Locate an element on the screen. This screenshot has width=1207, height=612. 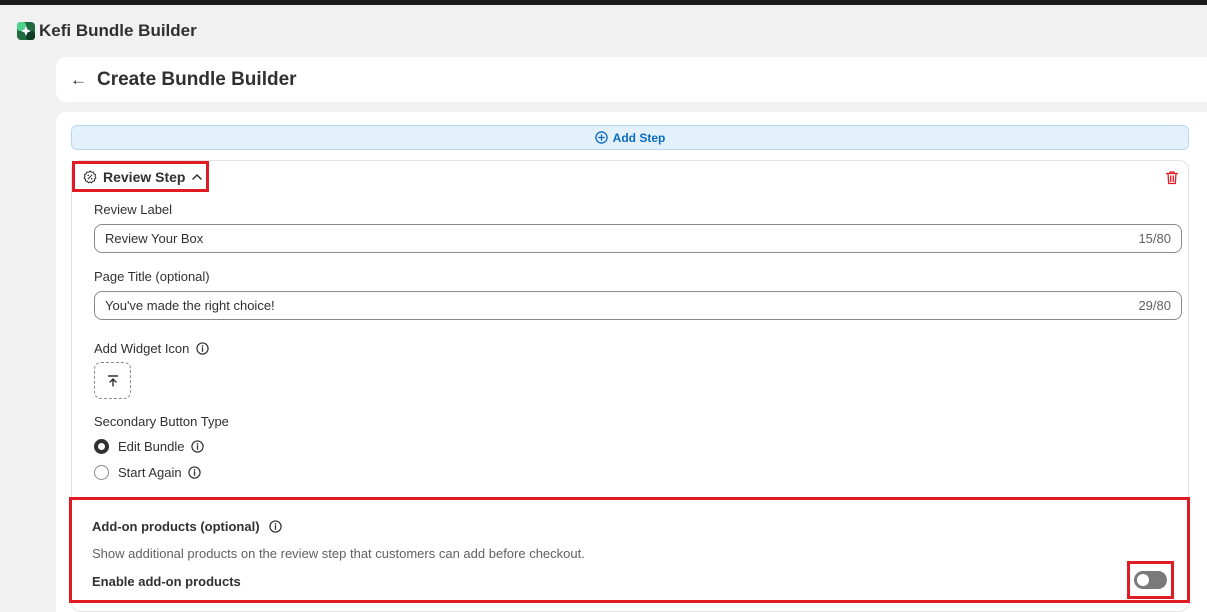
chevron-up-icon is located at coordinates (197, 176).